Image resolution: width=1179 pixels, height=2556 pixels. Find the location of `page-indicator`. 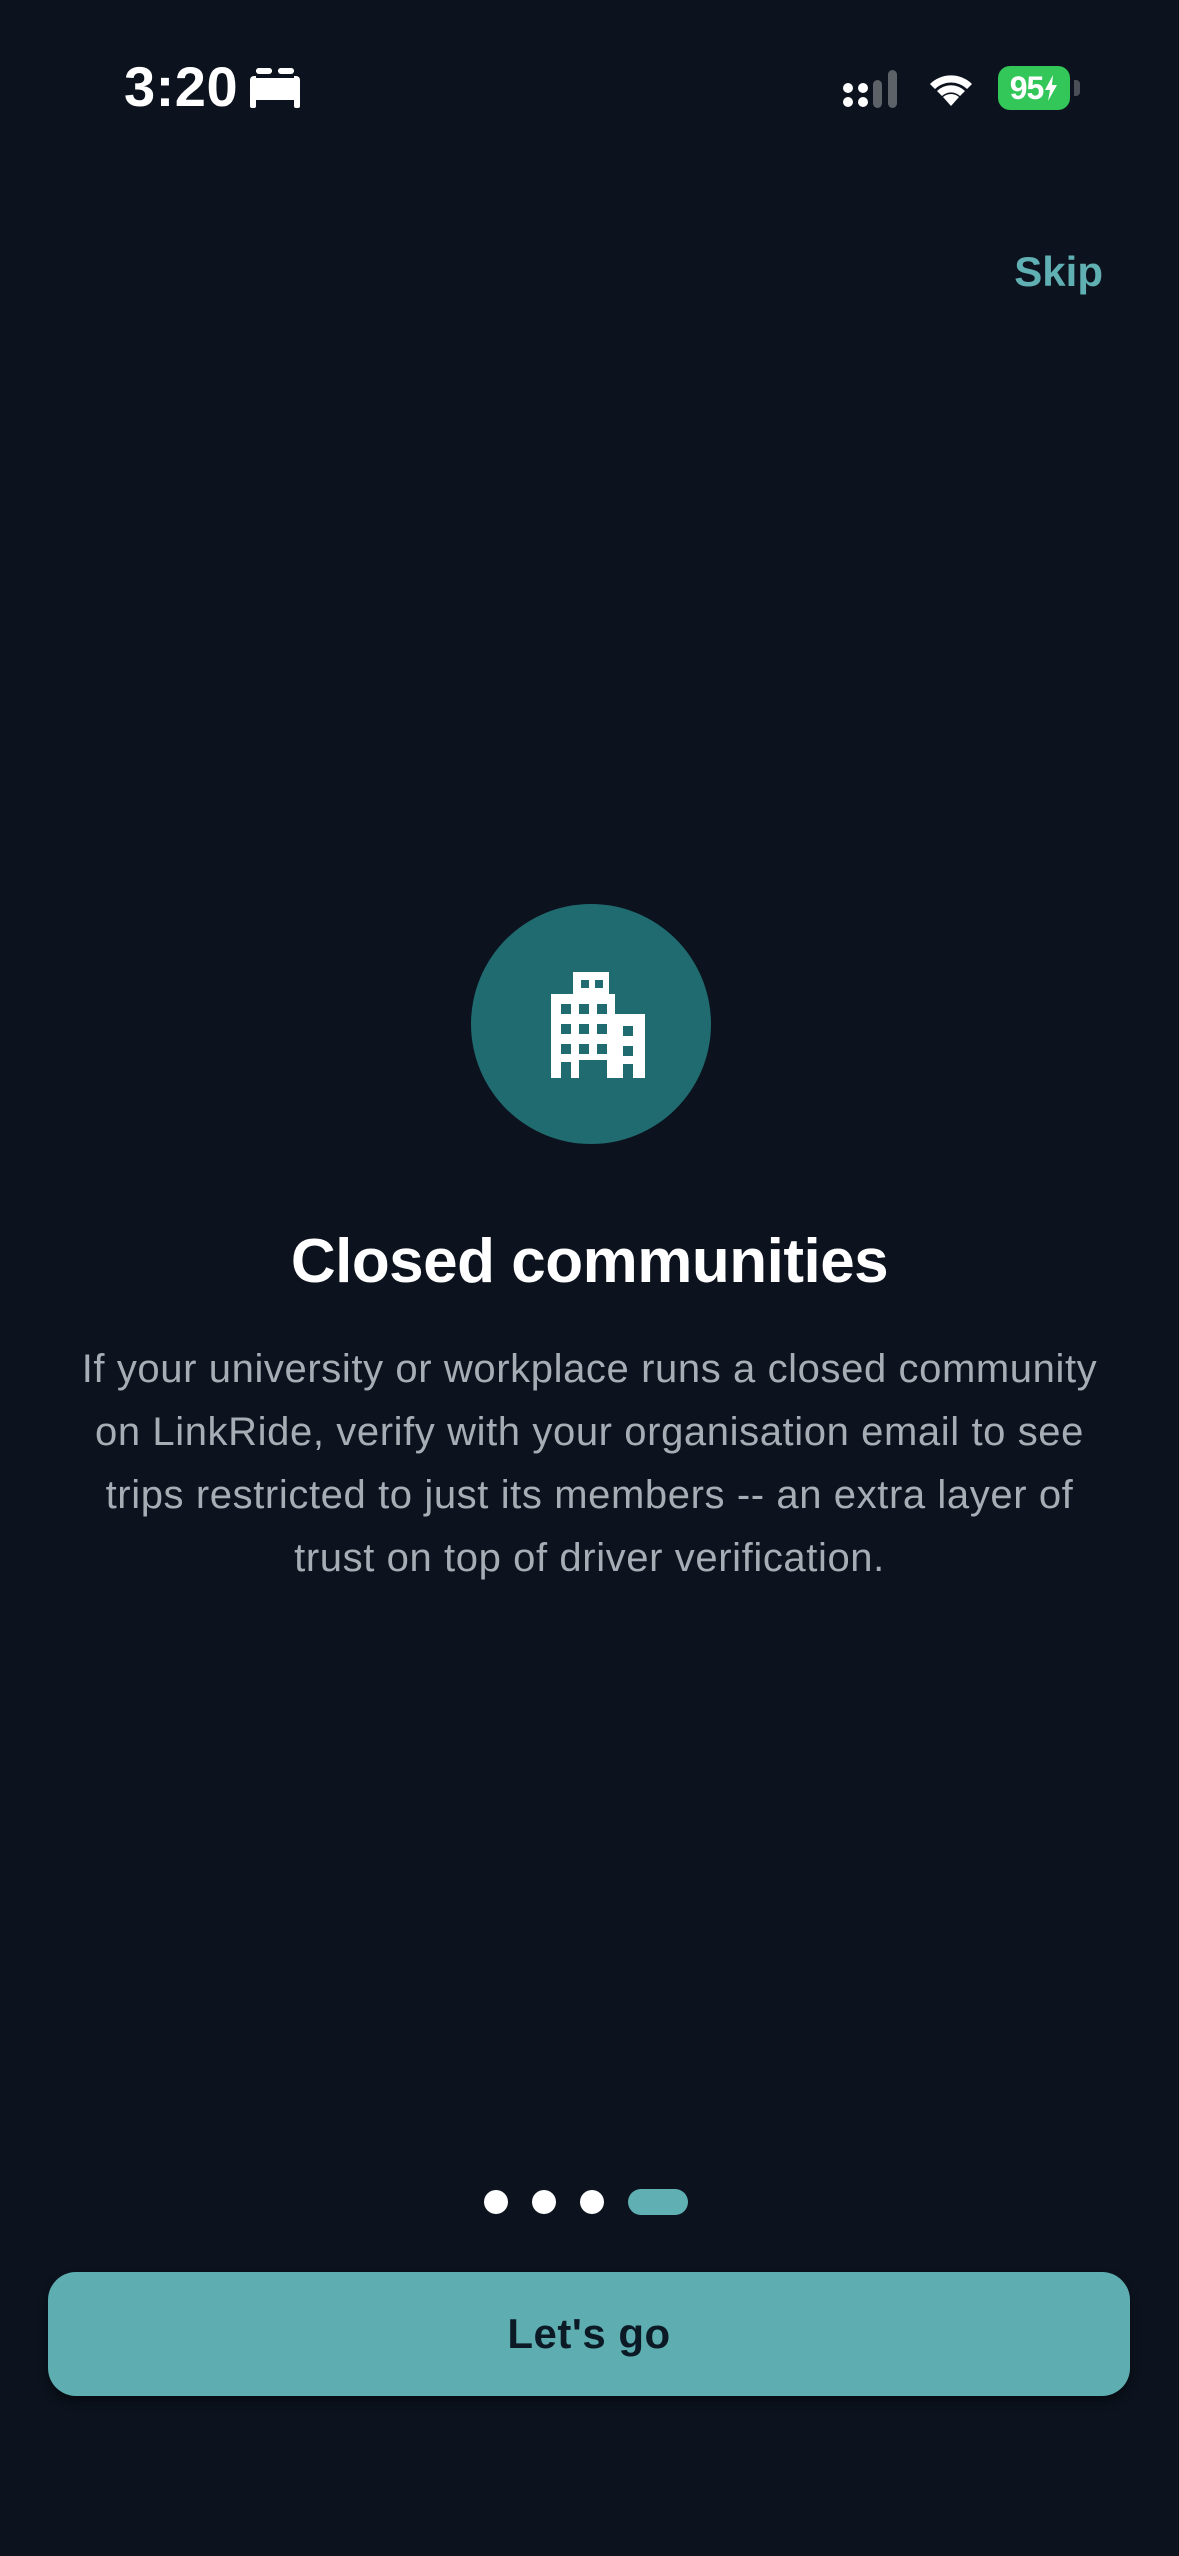

page-indicator is located at coordinates (586, 2202).